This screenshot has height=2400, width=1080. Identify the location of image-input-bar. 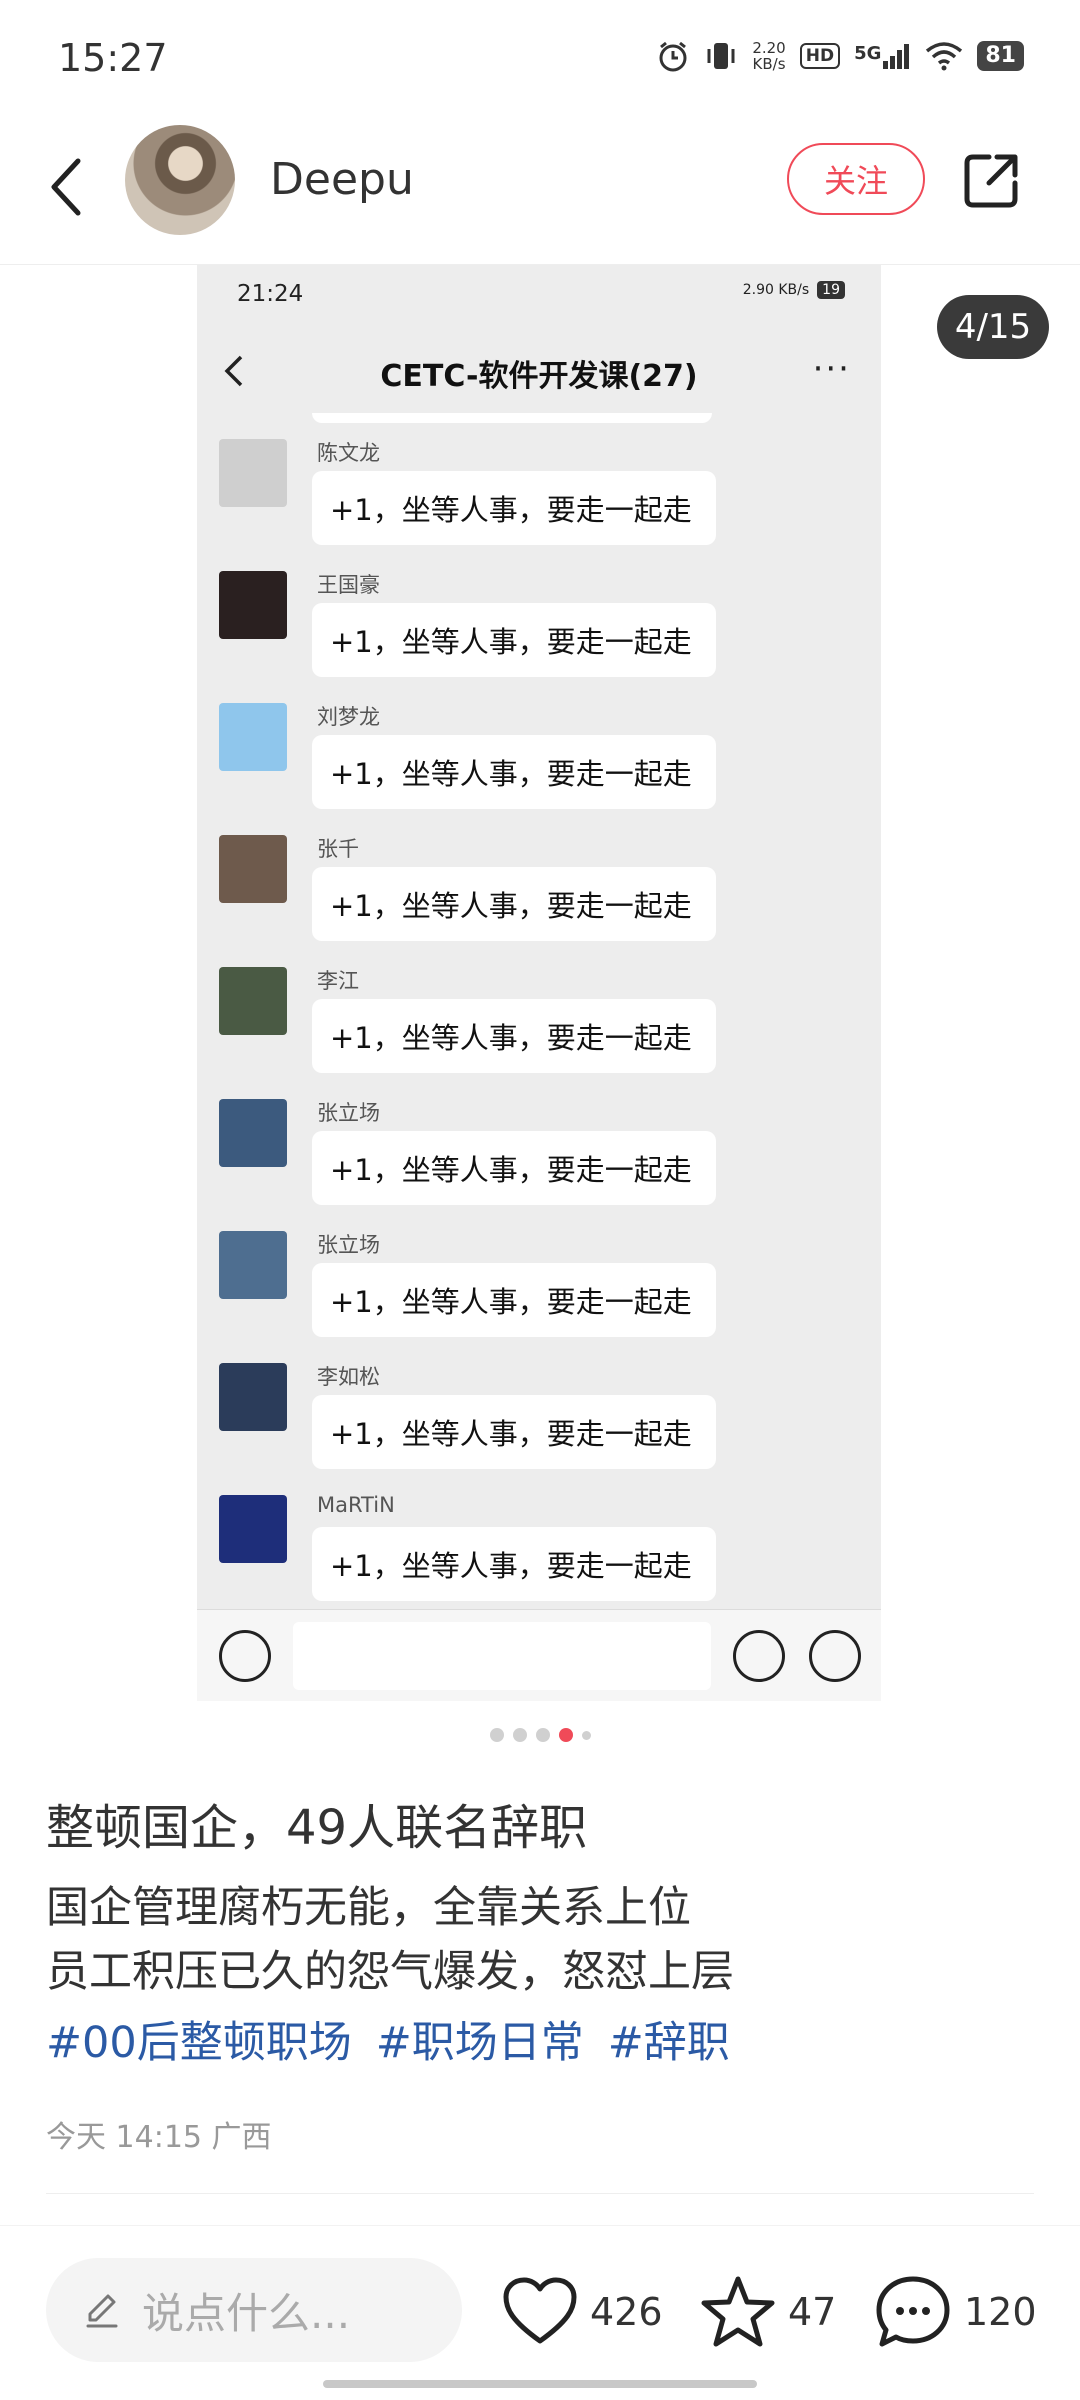
(539, 1655).